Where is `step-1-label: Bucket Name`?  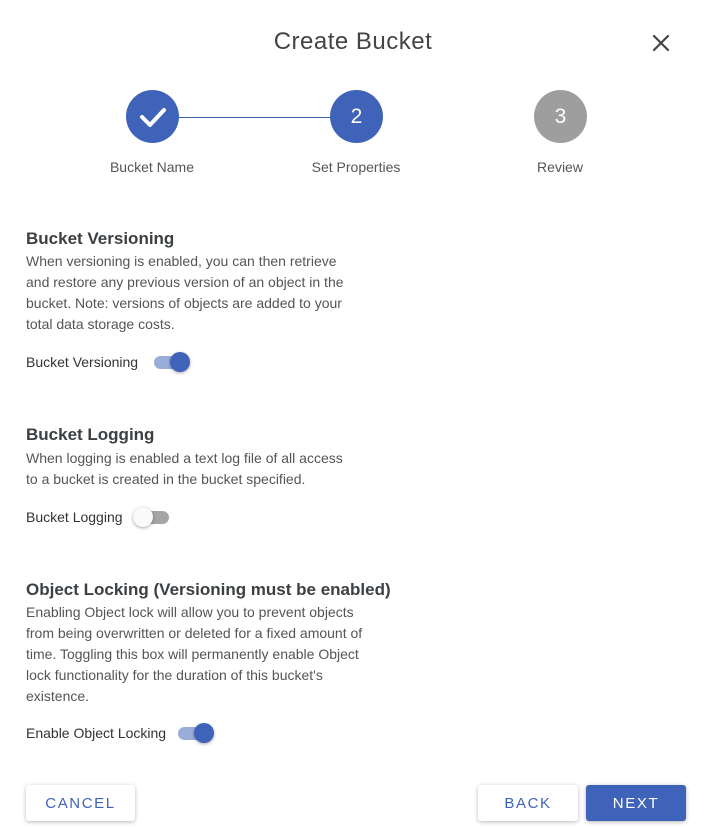
step-1-label: Bucket Name is located at coordinates (152, 167).